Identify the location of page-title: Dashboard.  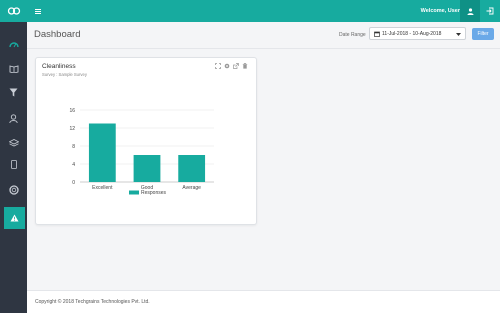
(57, 34).